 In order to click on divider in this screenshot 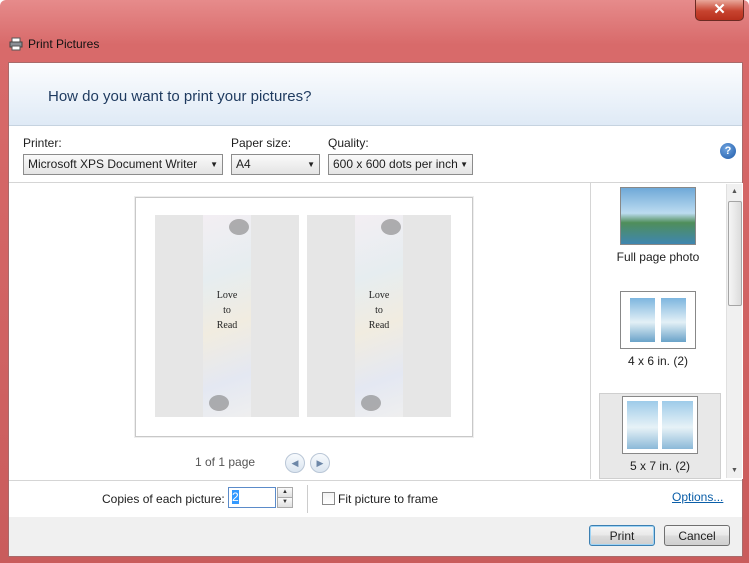, I will do `click(307, 499)`.